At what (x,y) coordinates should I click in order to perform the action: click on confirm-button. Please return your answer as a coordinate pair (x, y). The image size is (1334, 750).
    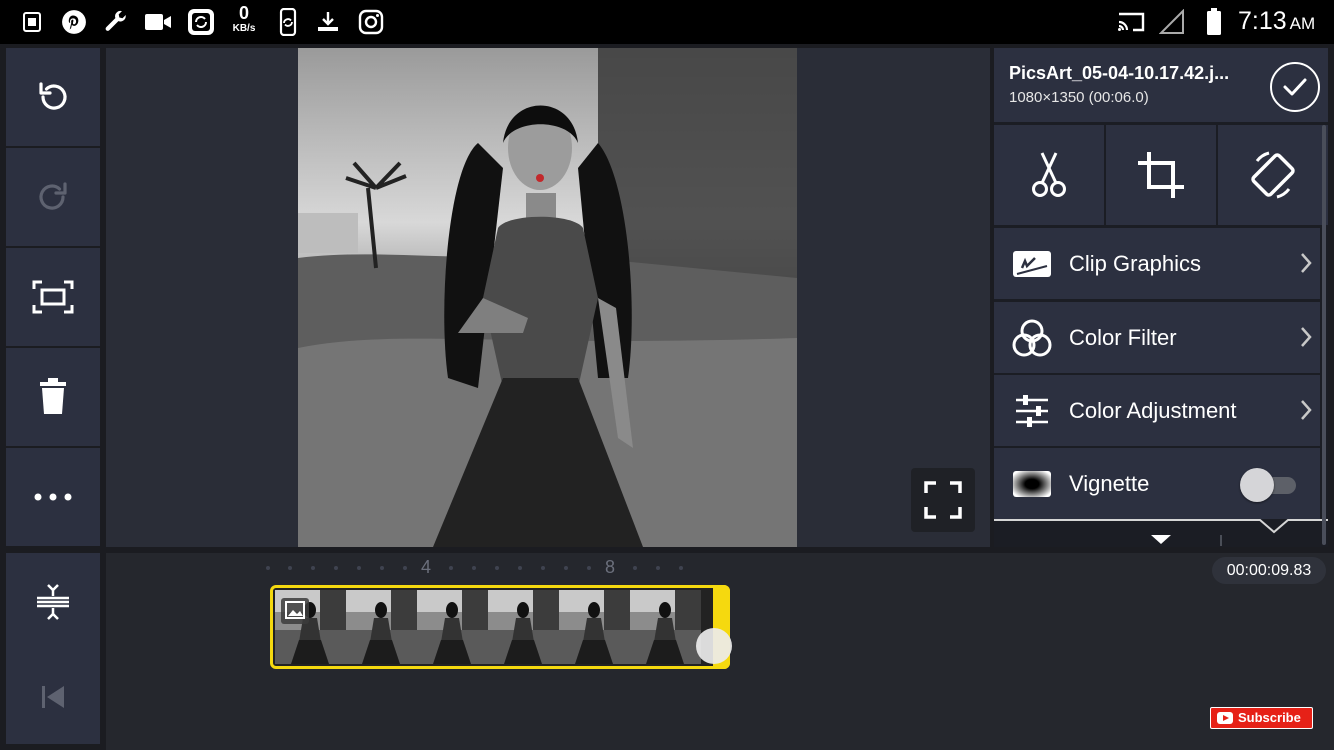
    Looking at the image, I should click on (1295, 87).